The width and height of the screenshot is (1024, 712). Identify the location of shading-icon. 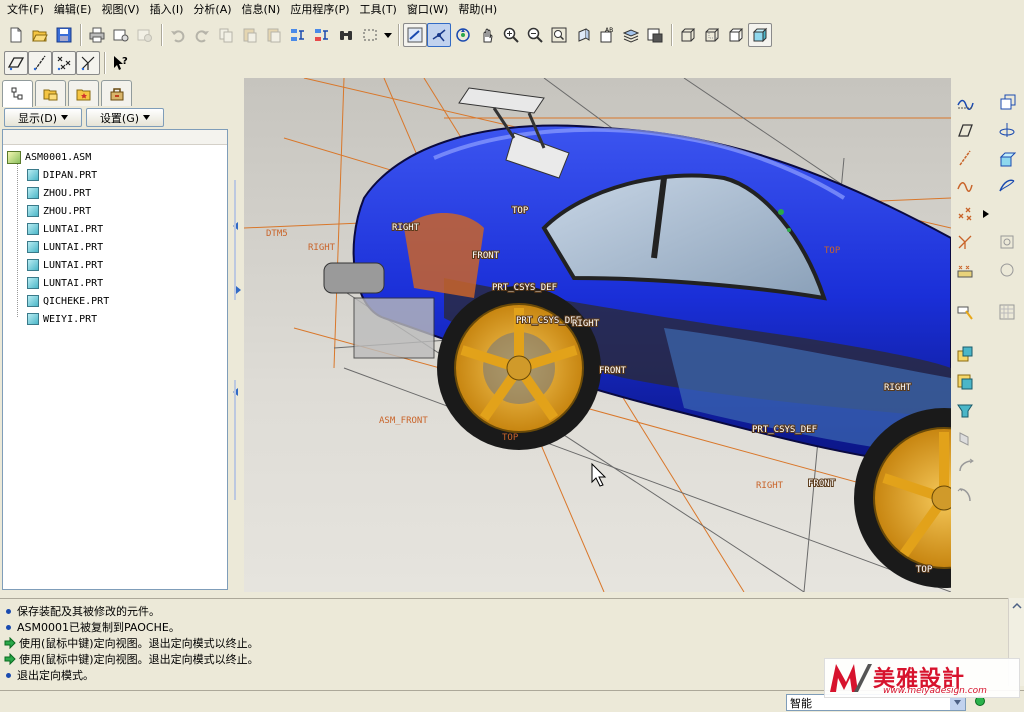
(760, 35).